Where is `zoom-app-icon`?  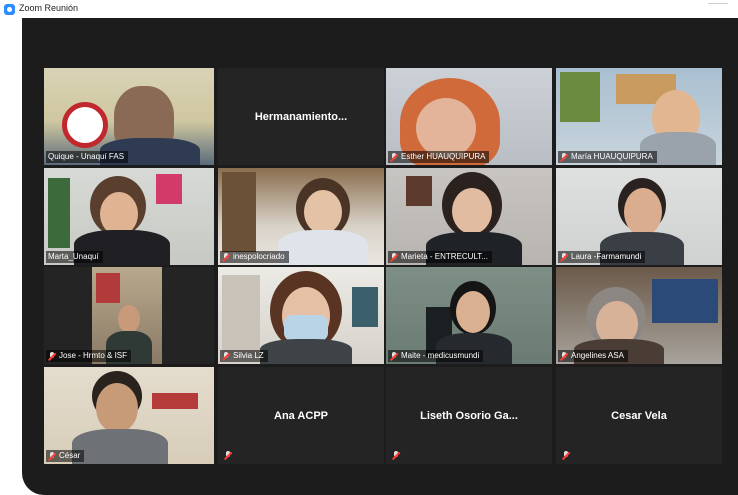 zoom-app-icon is located at coordinates (9, 9).